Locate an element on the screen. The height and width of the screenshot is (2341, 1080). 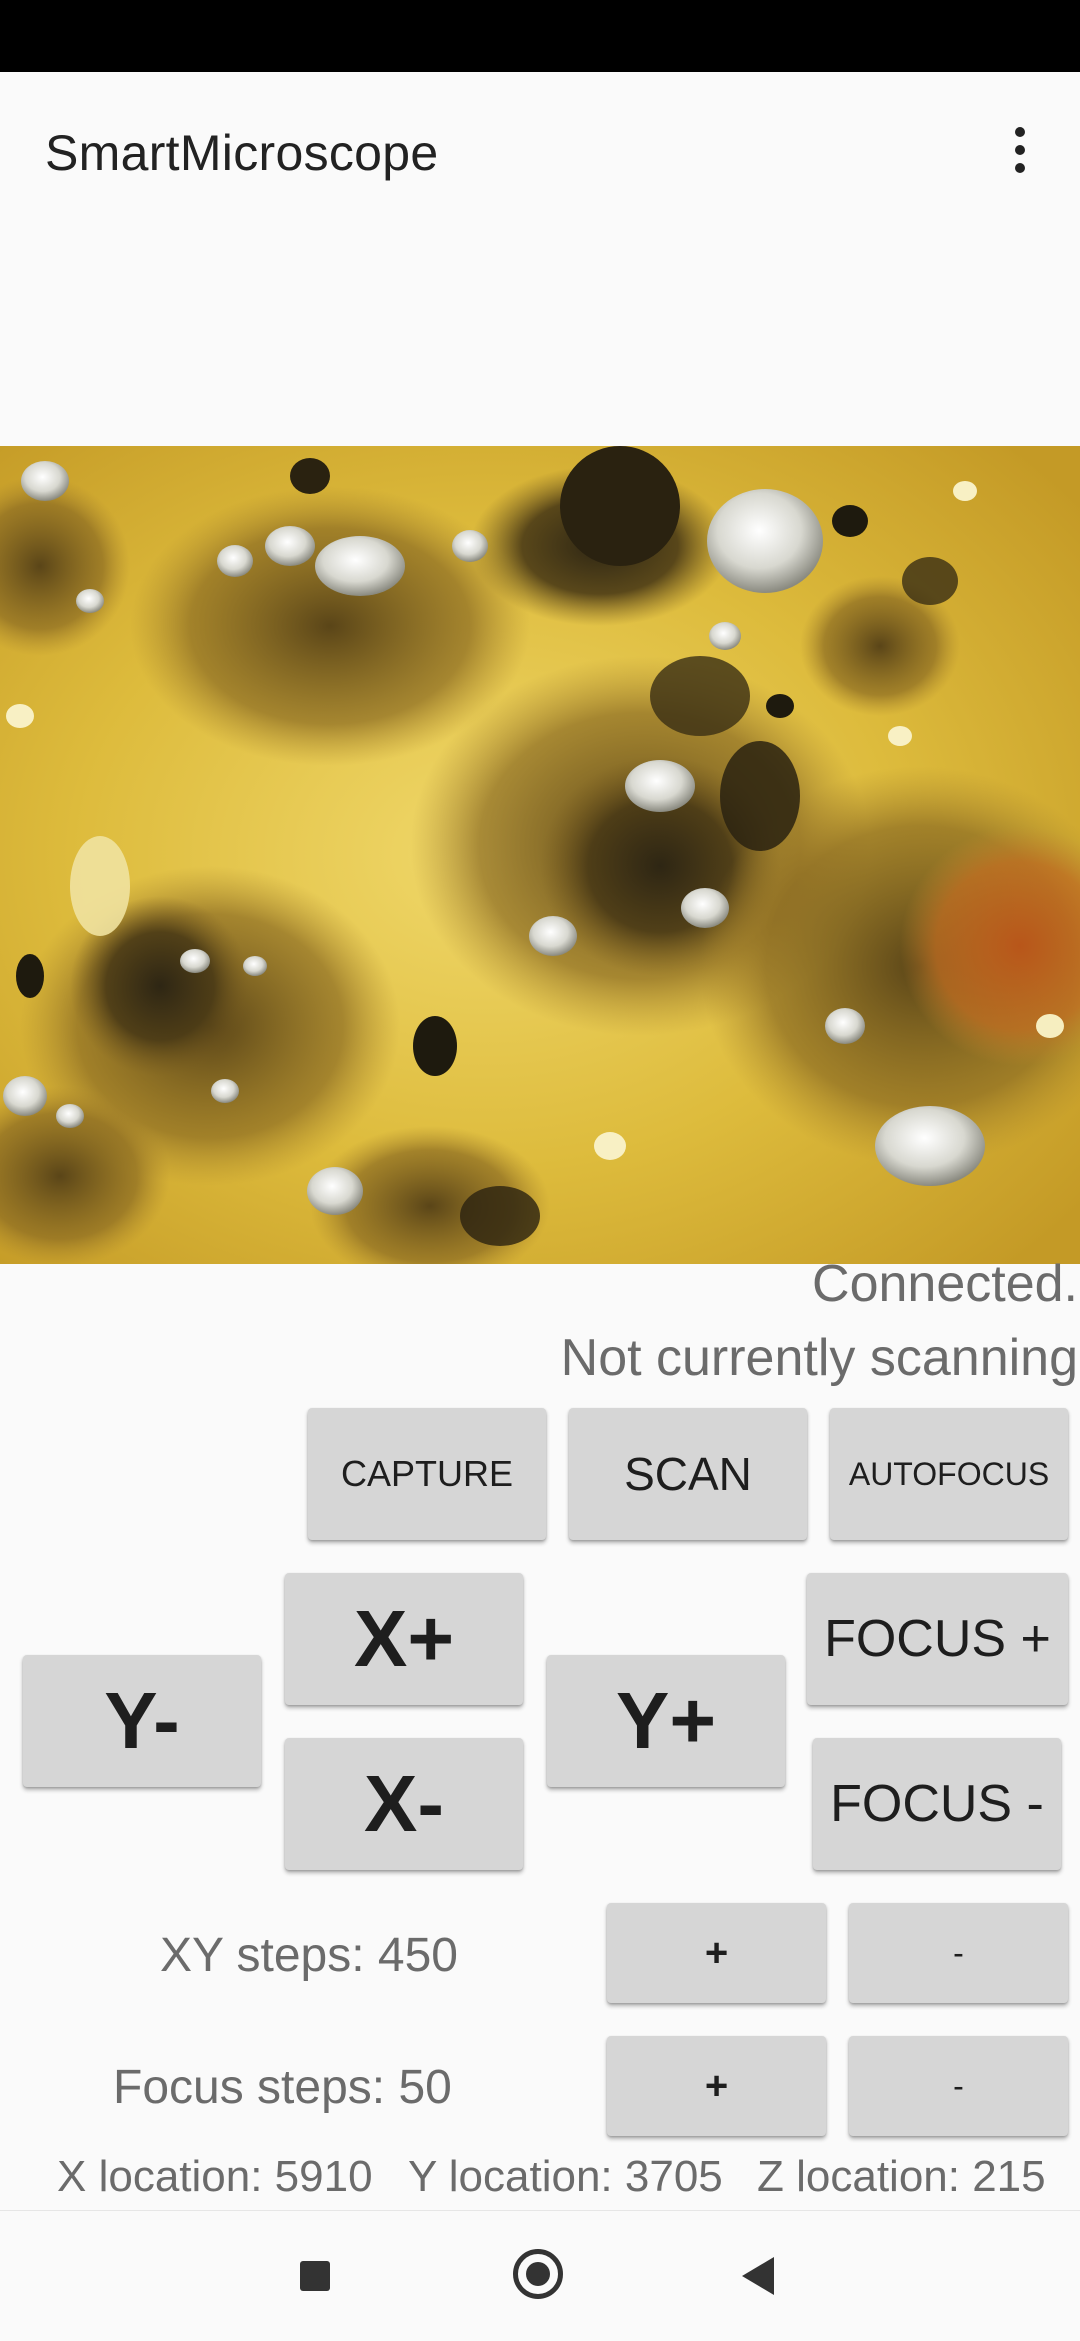
scan-button: SCAN is located at coordinates (688, 1474).